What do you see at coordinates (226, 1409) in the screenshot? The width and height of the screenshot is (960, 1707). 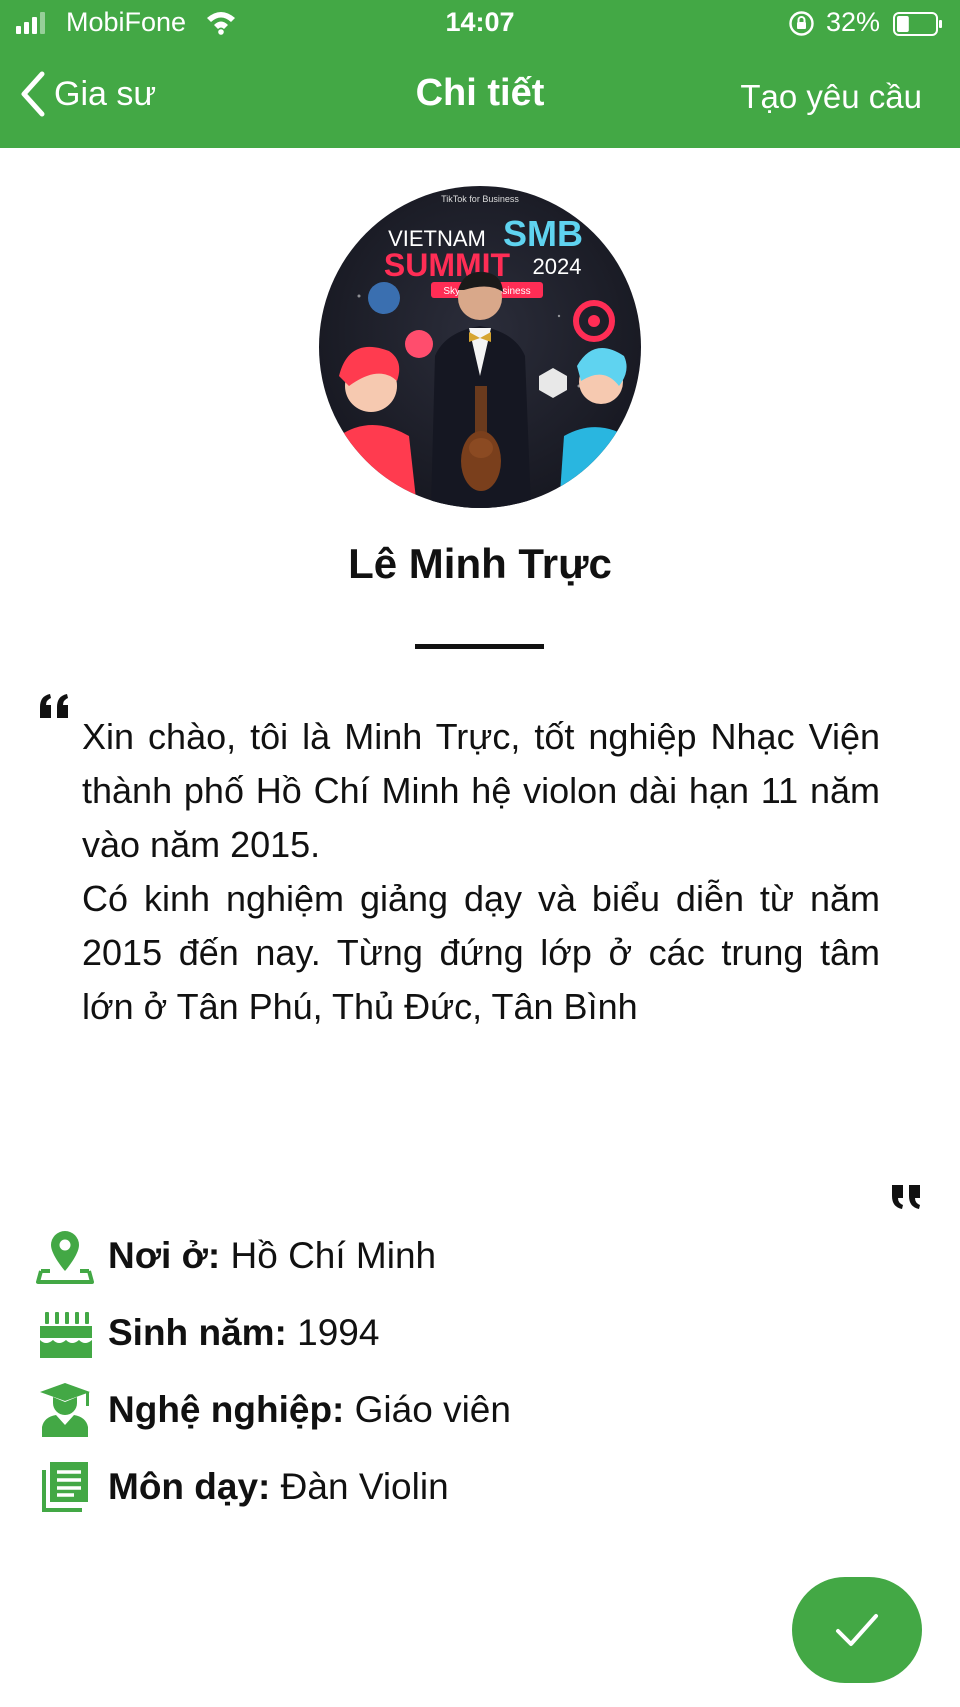 I see `info-label: Nghệ nghiệp:` at bounding box center [226, 1409].